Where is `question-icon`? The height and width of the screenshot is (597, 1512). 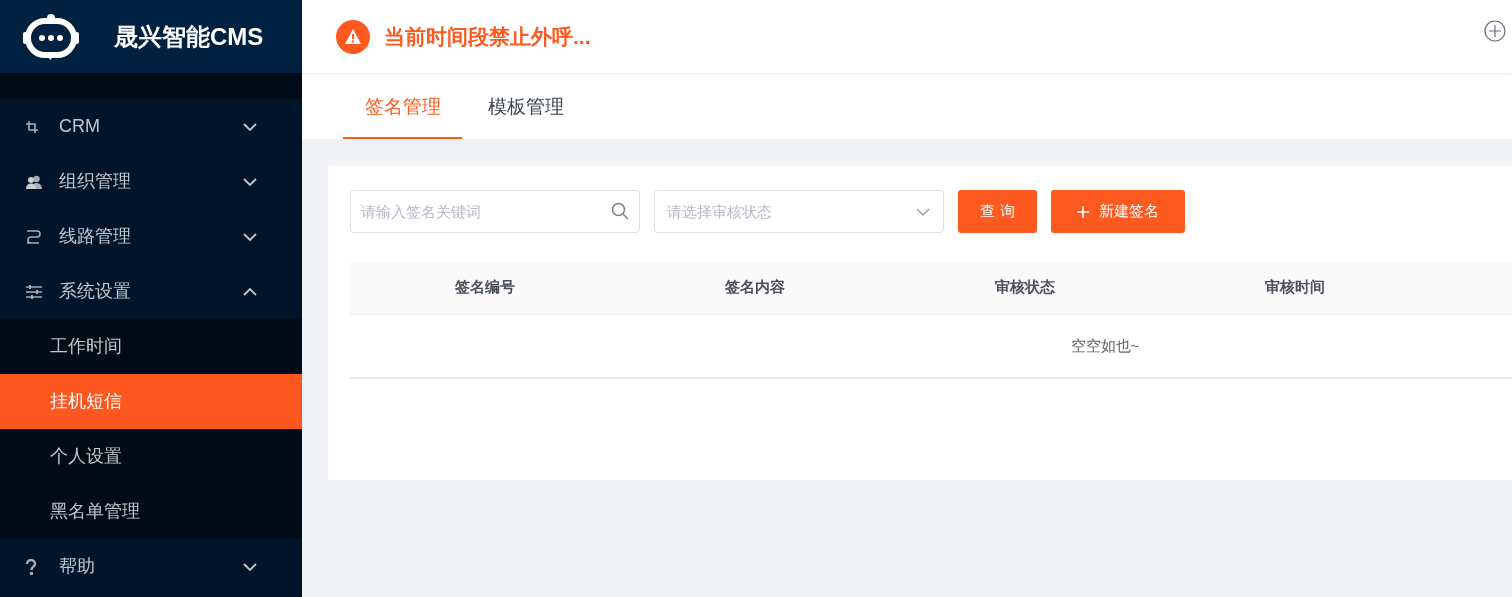 question-icon is located at coordinates (31, 566).